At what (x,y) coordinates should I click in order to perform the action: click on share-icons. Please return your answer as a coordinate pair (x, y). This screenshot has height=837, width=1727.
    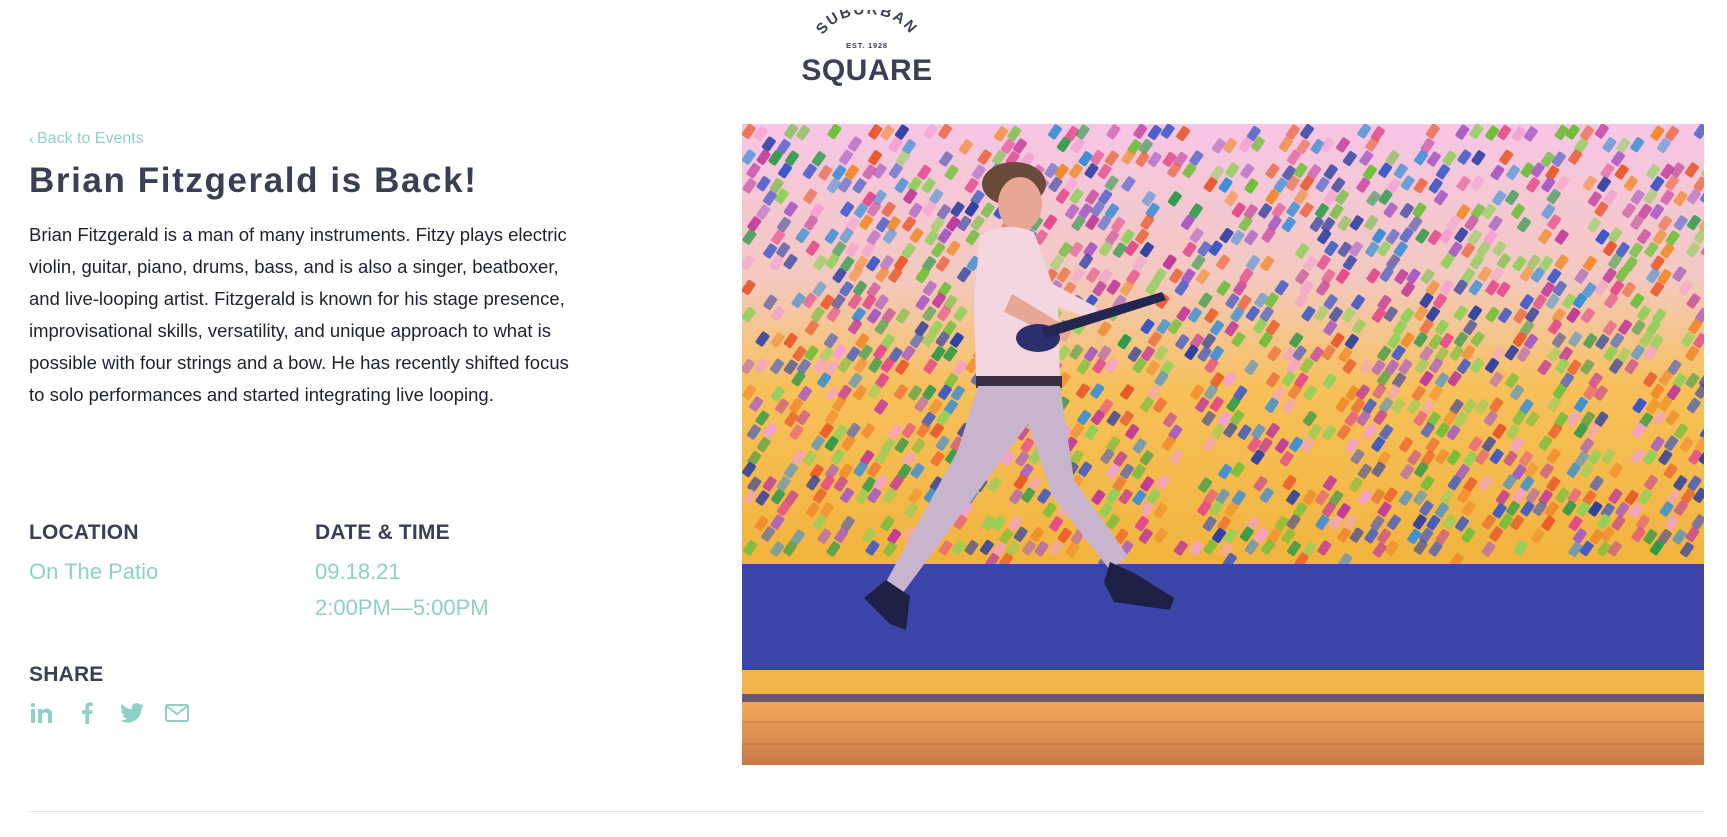
    Looking at the image, I should click on (109, 713).